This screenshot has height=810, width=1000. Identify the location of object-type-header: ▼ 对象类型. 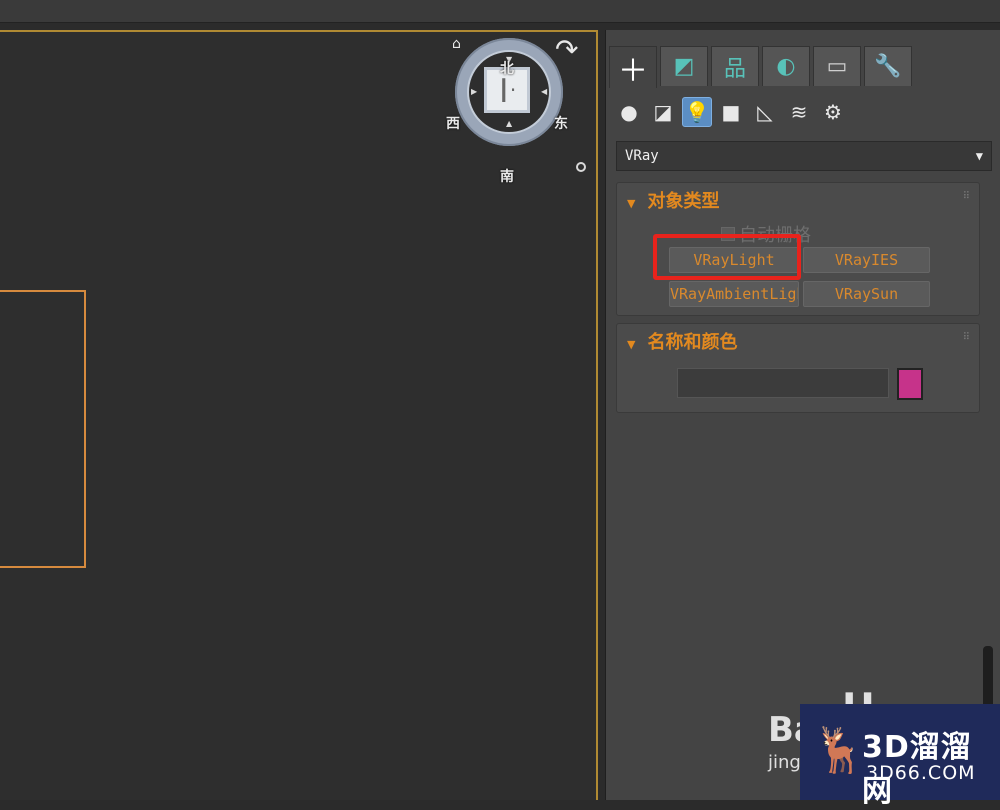
(673, 200).